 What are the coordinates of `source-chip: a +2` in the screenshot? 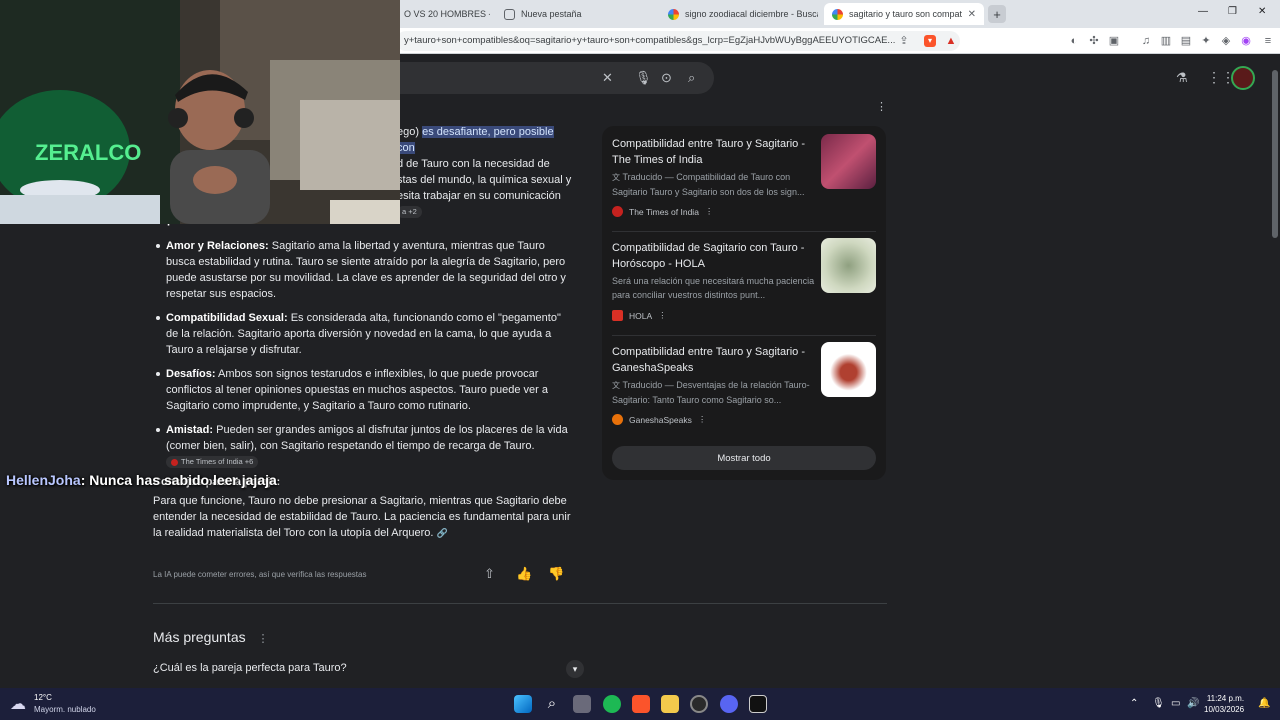 It's located at (409, 212).